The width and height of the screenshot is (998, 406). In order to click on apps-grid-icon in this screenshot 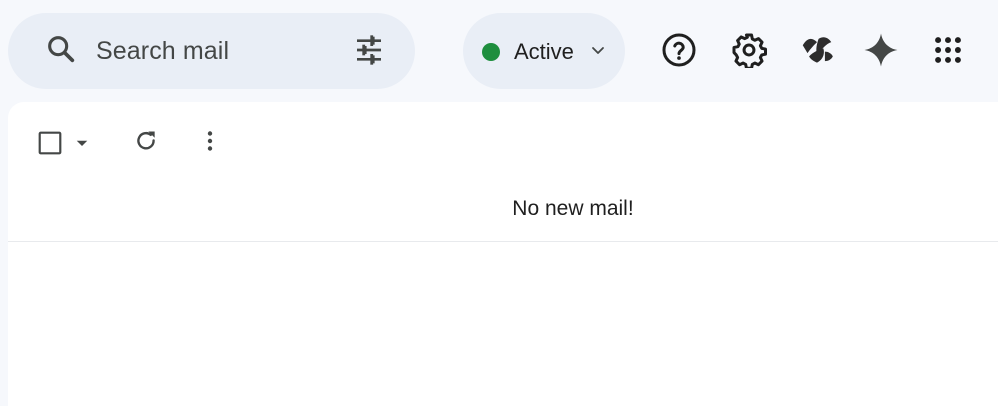, I will do `click(948, 50)`.